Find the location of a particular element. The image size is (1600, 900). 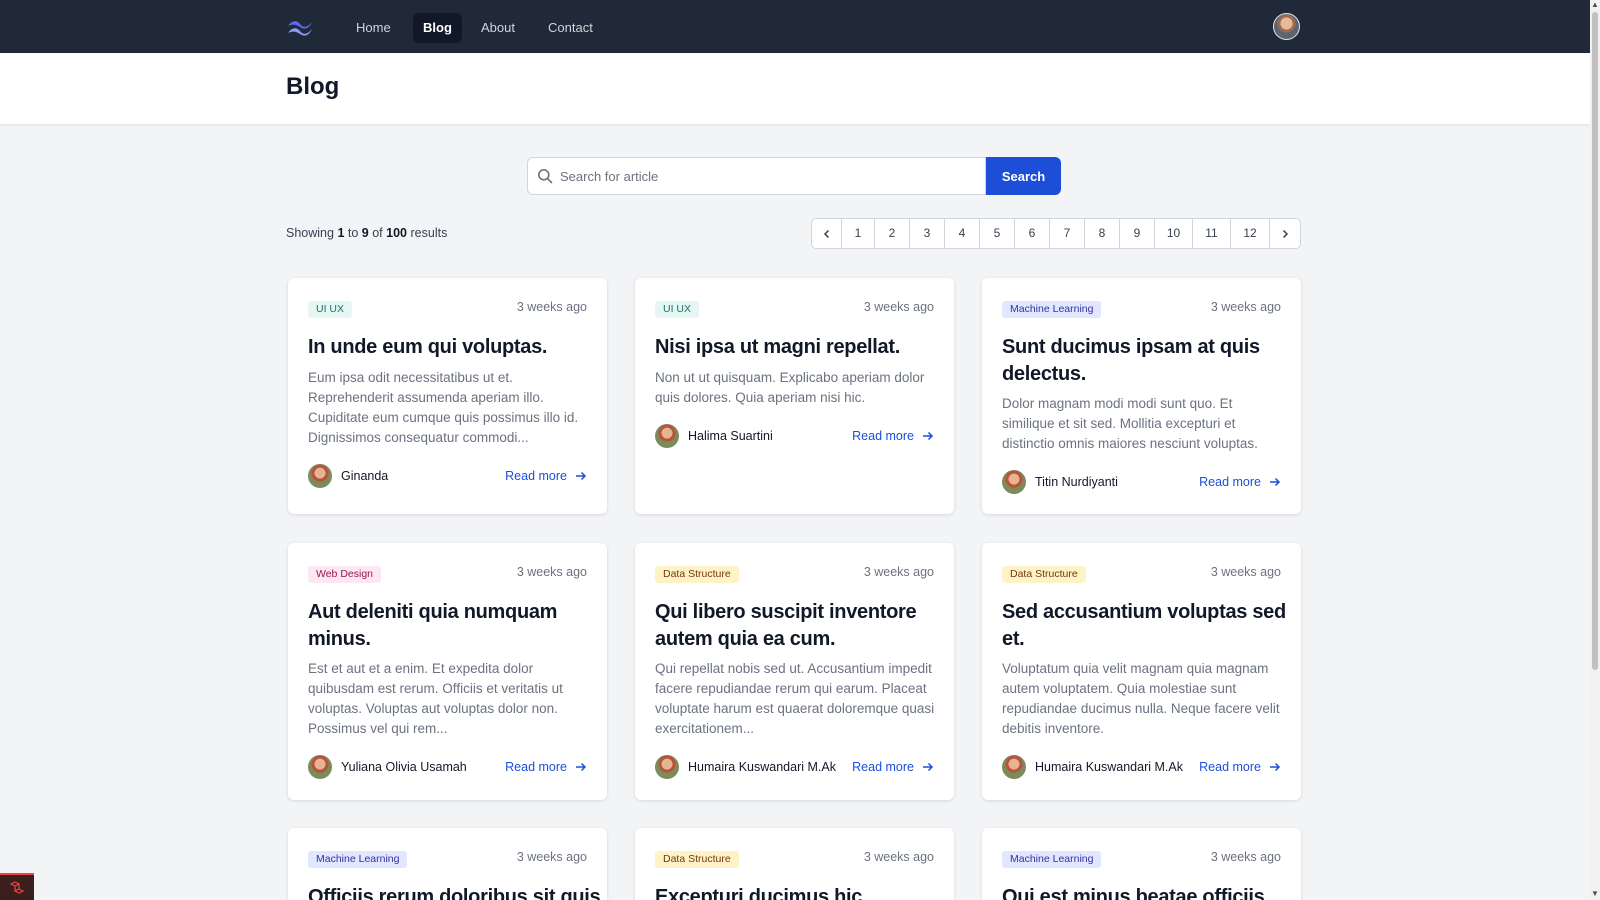

page-title: Blog is located at coordinates (313, 86).